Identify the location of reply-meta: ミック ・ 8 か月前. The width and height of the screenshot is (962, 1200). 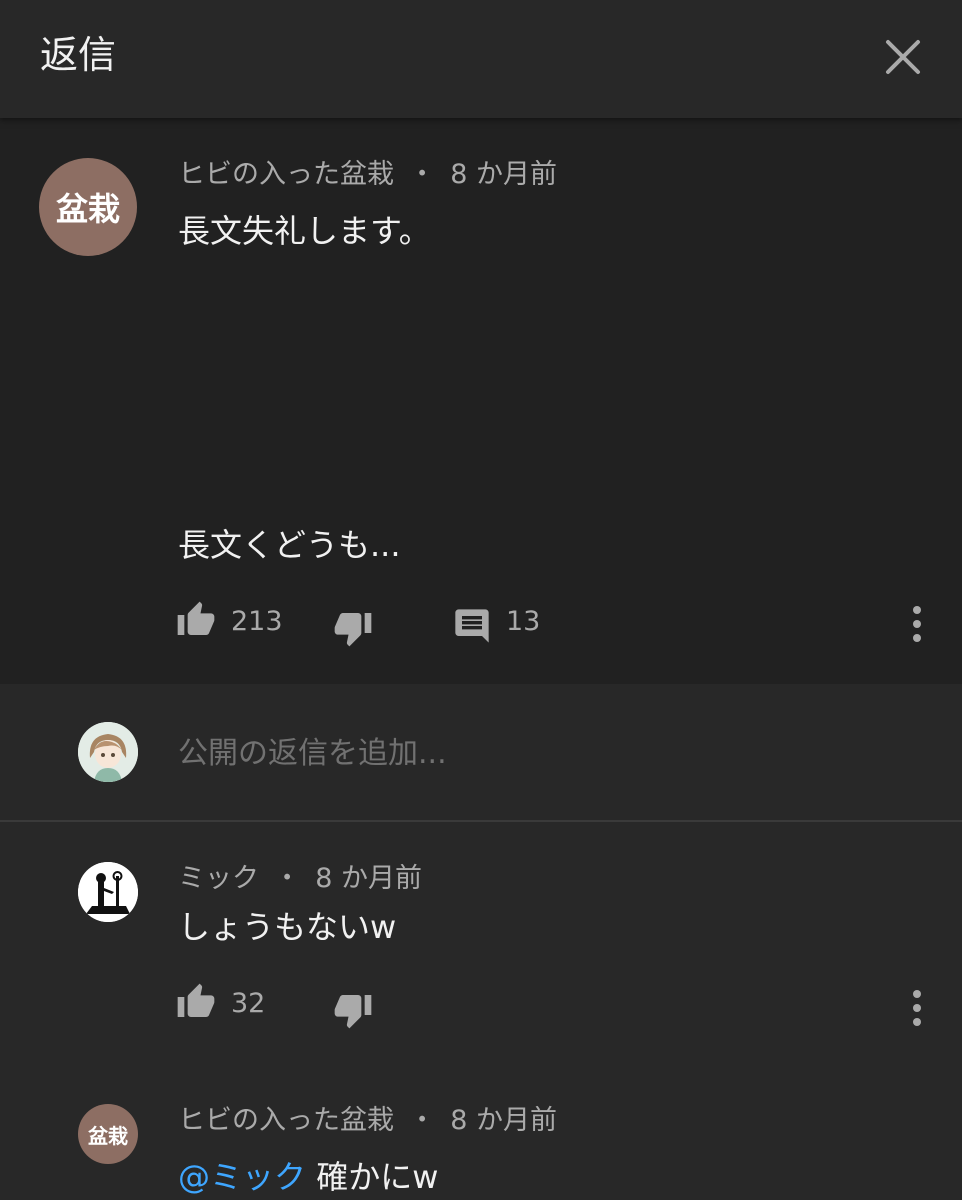
(300, 879).